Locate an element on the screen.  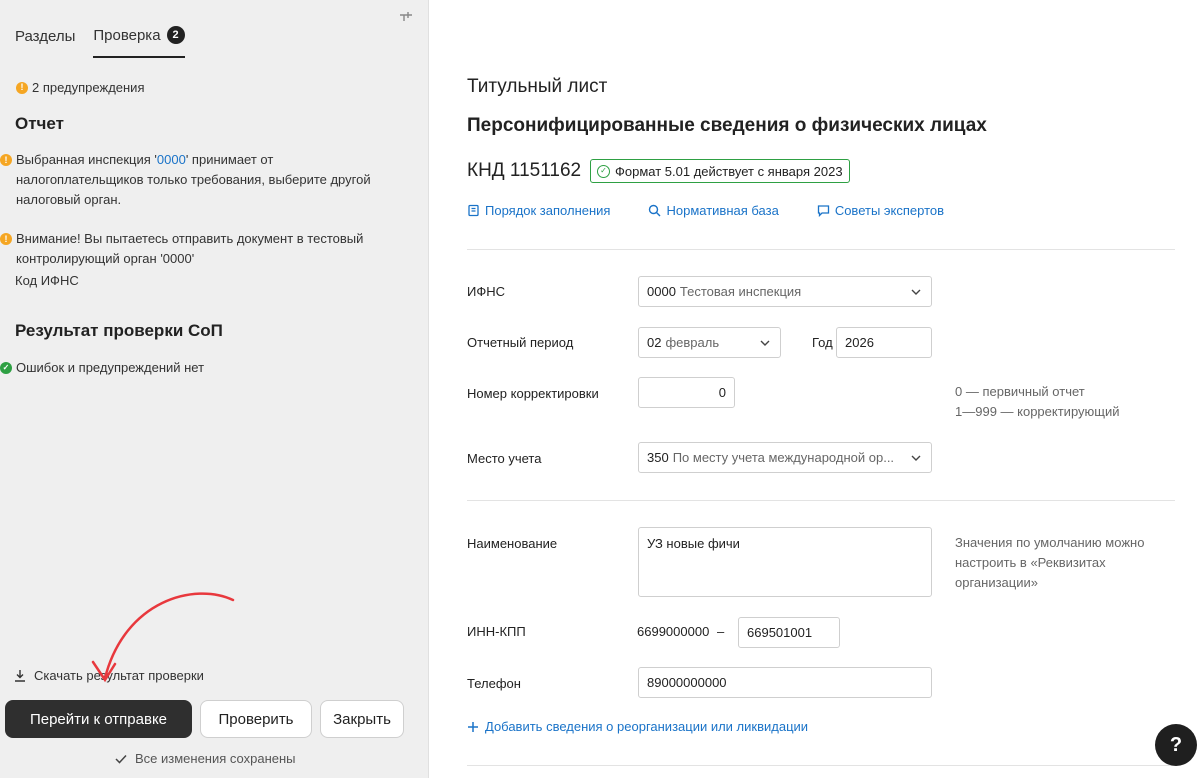
name-label: Наименование is located at coordinates (512, 543).